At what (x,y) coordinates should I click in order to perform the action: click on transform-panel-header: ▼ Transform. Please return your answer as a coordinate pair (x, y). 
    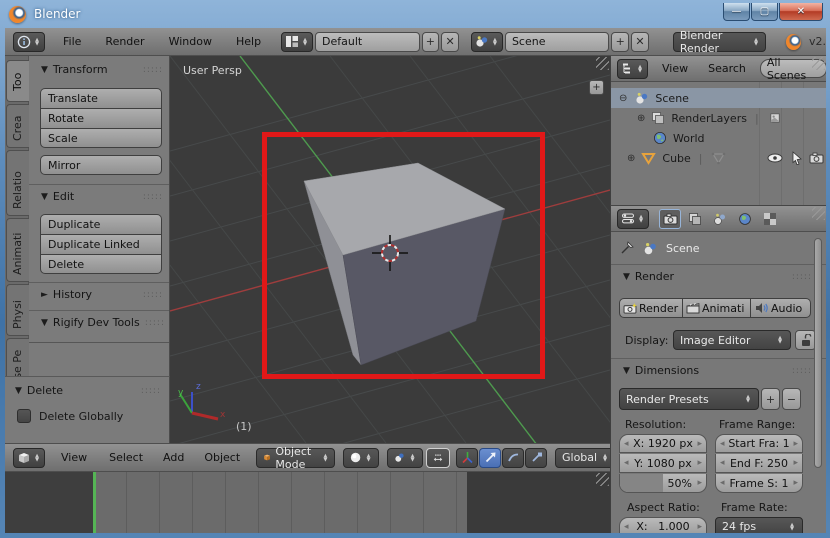
    Looking at the image, I should click on (102, 69).